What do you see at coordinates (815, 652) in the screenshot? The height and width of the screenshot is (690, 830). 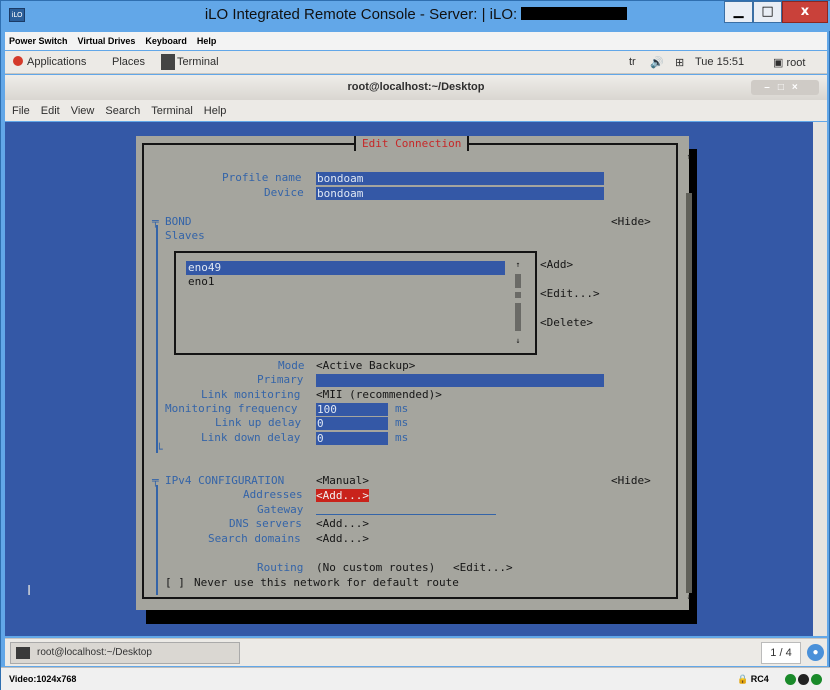 I see `workspace-switcher-icon: ●` at bounding box center [815, 652].